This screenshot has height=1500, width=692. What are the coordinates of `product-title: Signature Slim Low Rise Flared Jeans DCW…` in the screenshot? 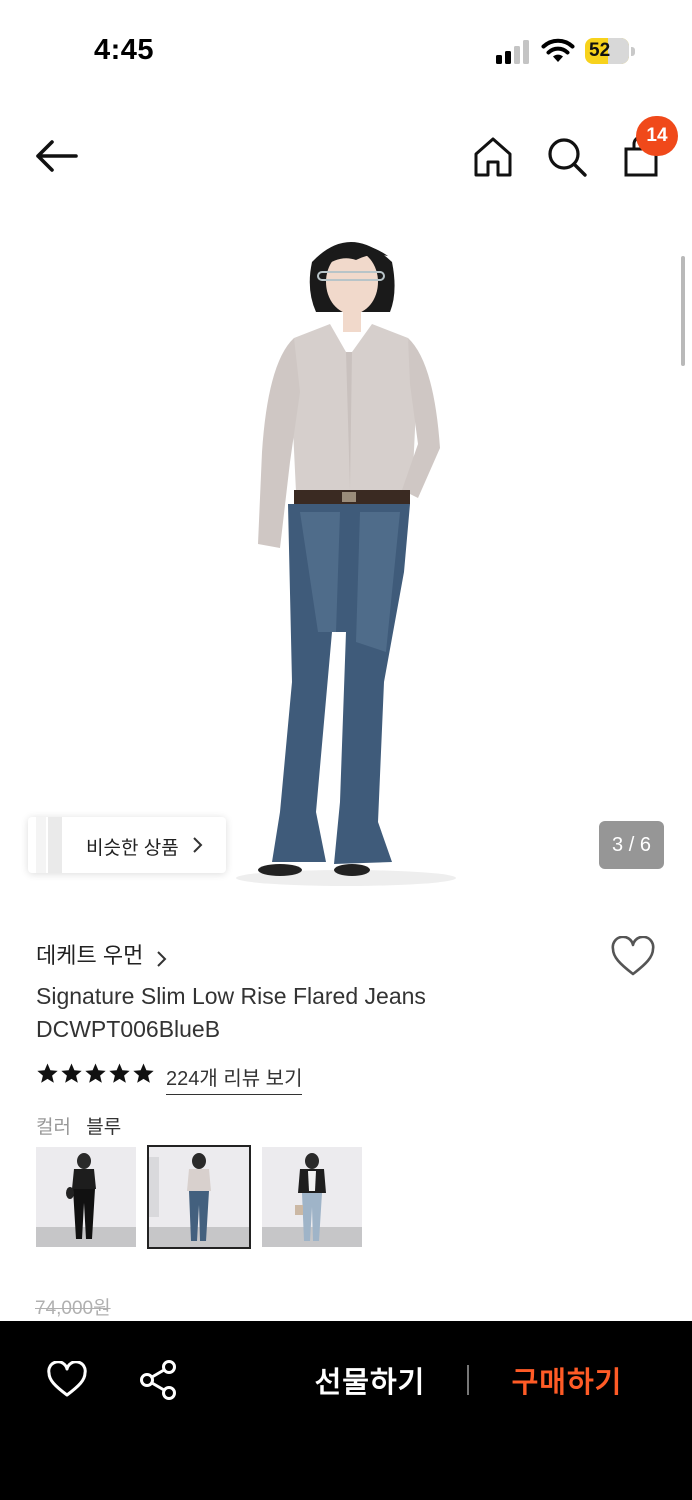 It's located at (231, 1012).